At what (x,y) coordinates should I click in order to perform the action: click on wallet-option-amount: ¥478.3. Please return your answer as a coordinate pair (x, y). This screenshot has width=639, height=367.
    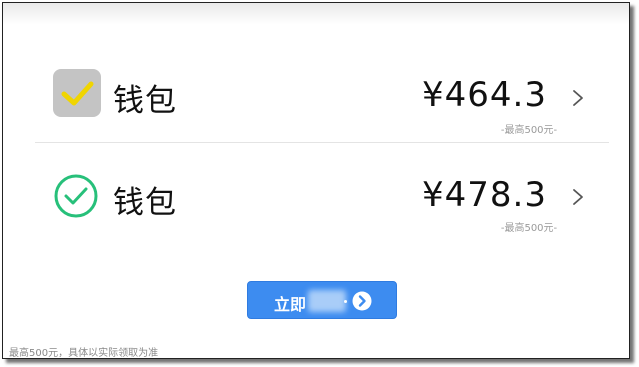
    Looking at the image, I should click on (484, 195).